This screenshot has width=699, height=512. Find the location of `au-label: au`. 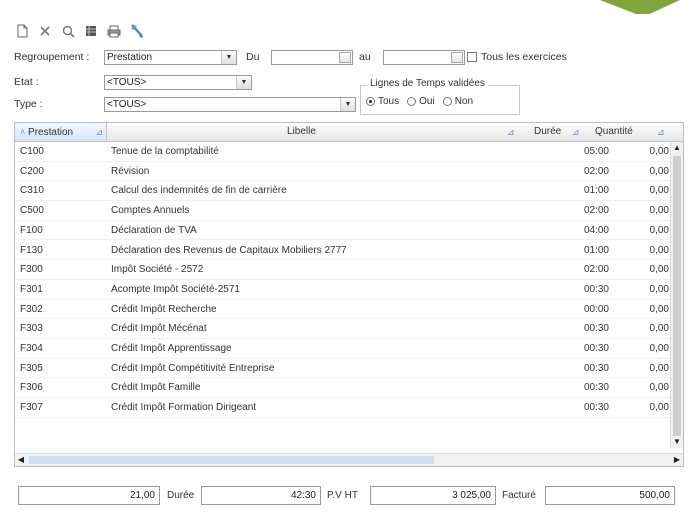

au-label: au is located at coordinates (365, 57).